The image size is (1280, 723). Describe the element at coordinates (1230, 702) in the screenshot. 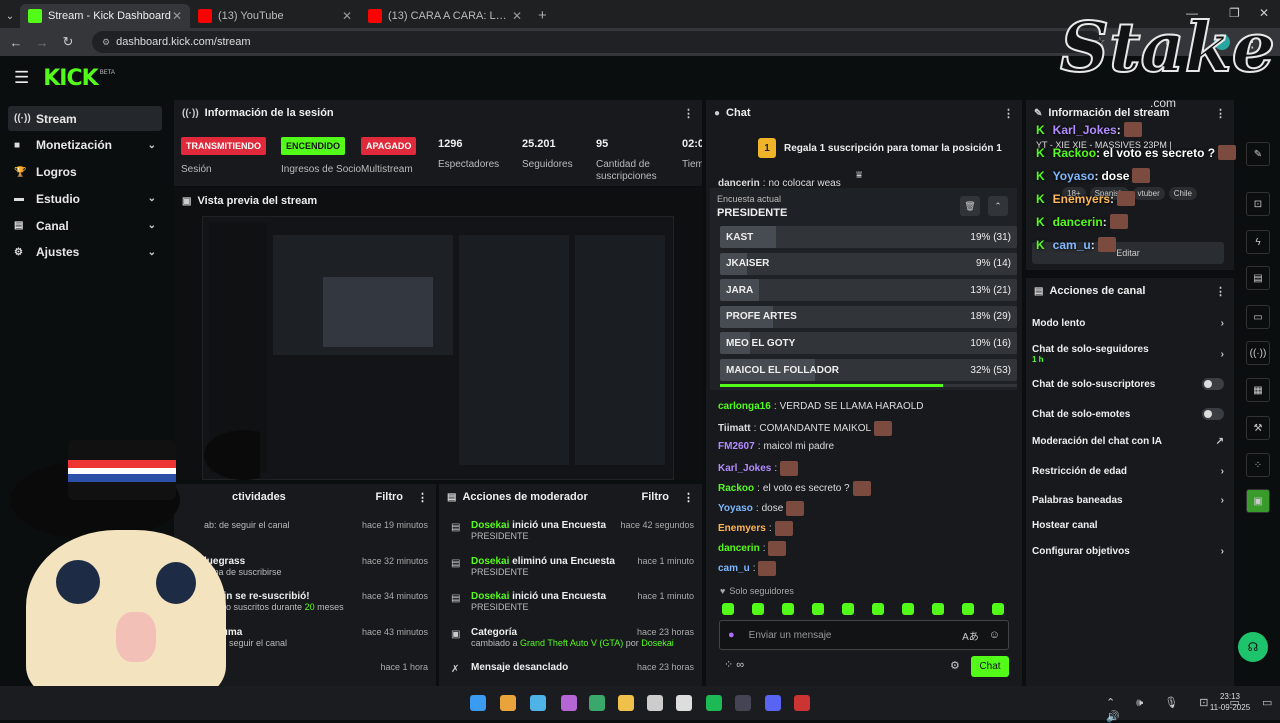

I see `clock: 23:13 11-09-2025` at that location.